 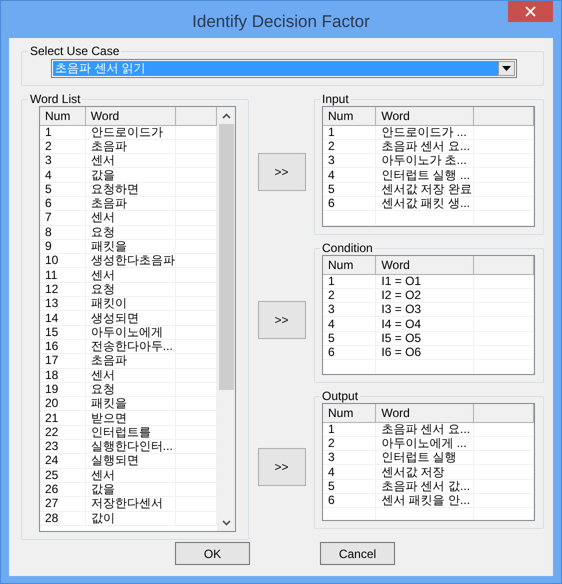 What do you see at coordinates (130, 189) in the screenshot?
I see `table-cell: 요청하면` at bounding box center [130, 189].